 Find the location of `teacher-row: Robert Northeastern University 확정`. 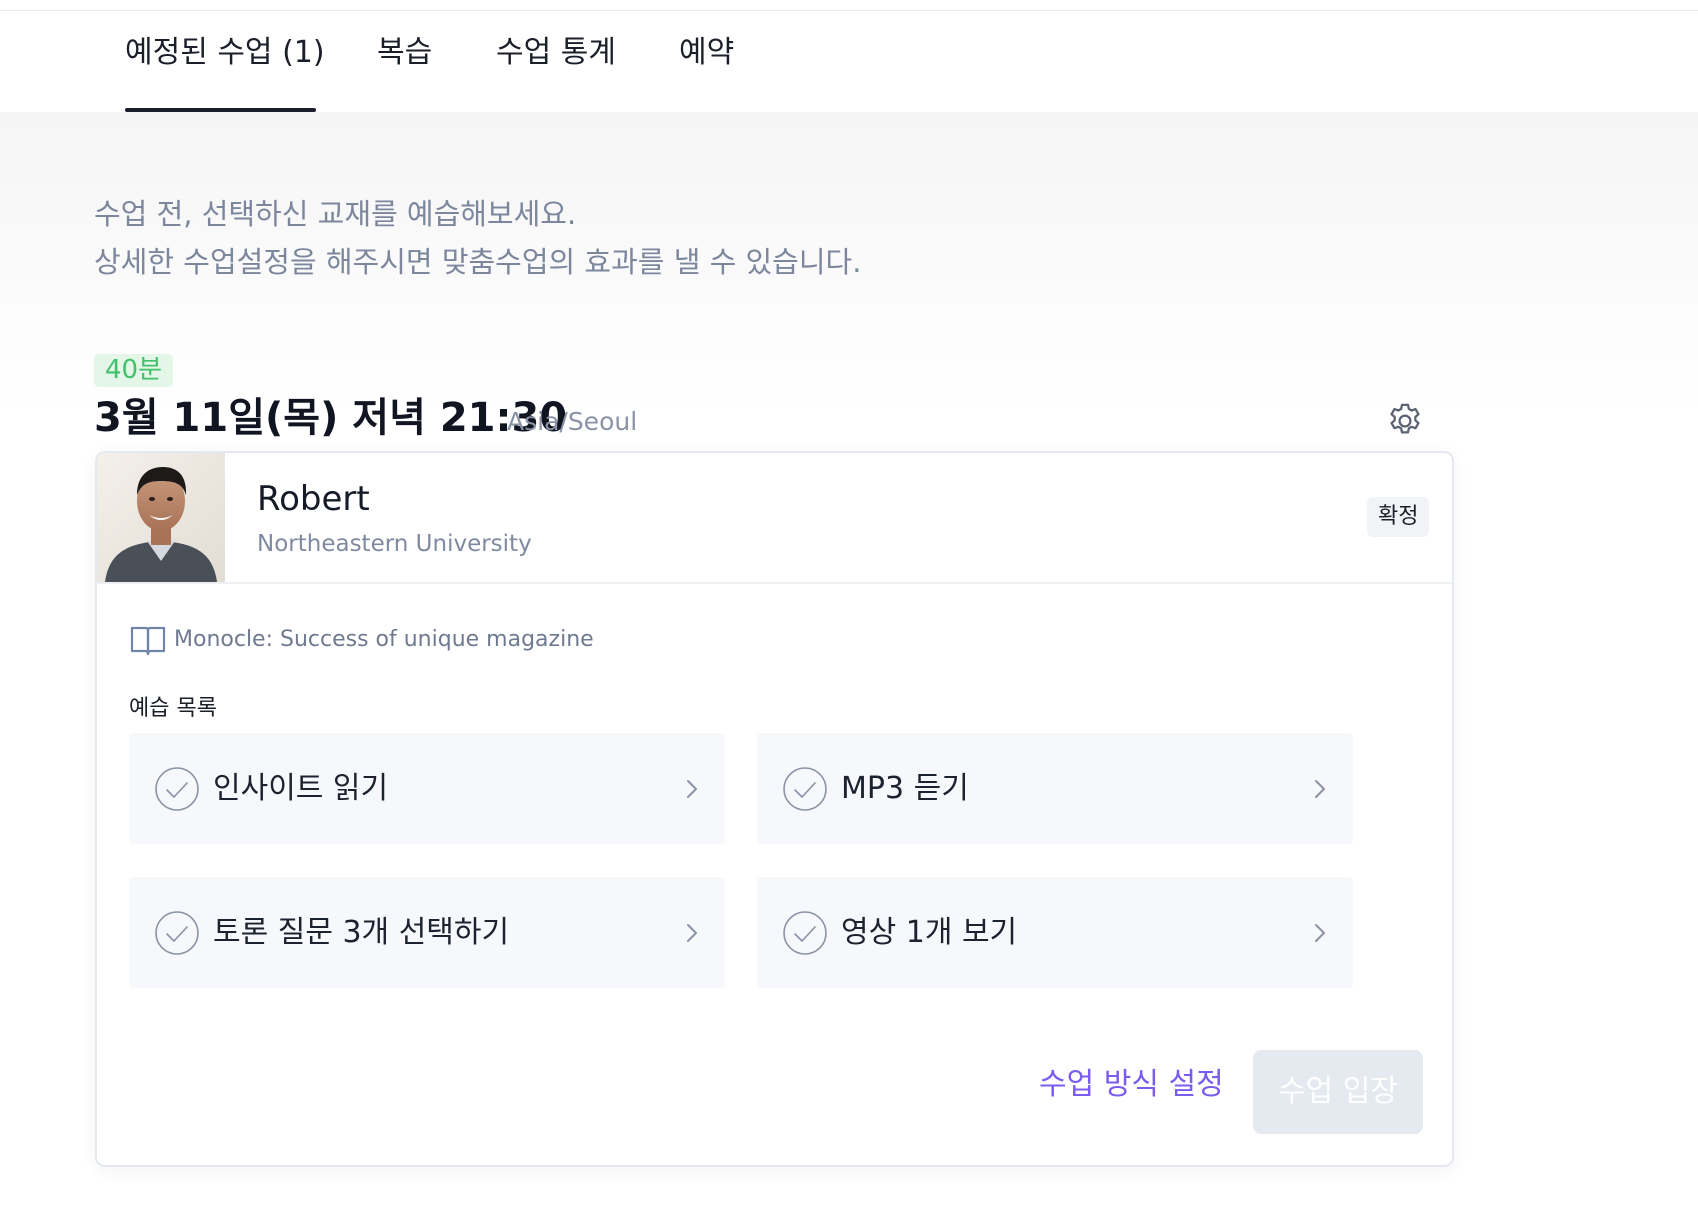

teacher-row: Robert Northeastern University 확정 is located at coordinates (774, 518).